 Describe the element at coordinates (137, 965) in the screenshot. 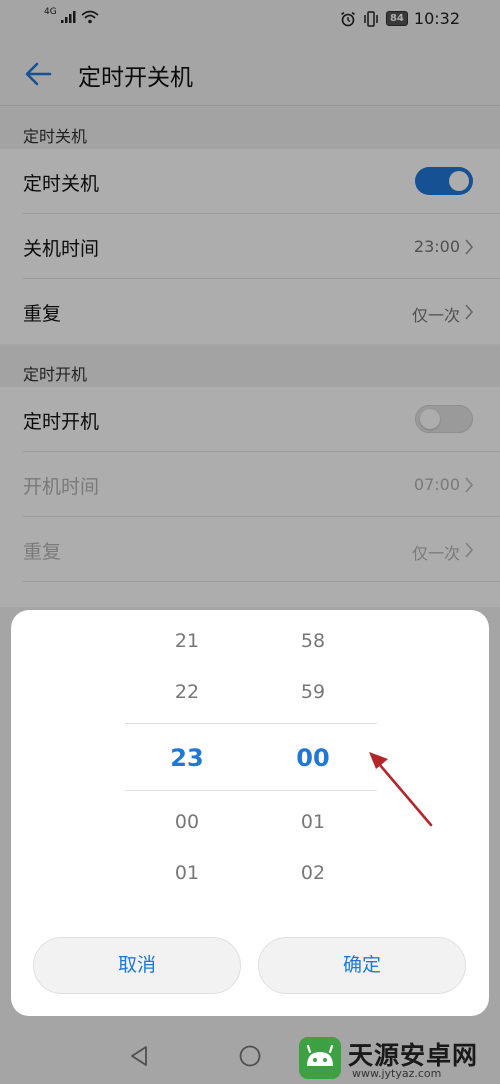

I see `cancel-button: 取消` at that location.